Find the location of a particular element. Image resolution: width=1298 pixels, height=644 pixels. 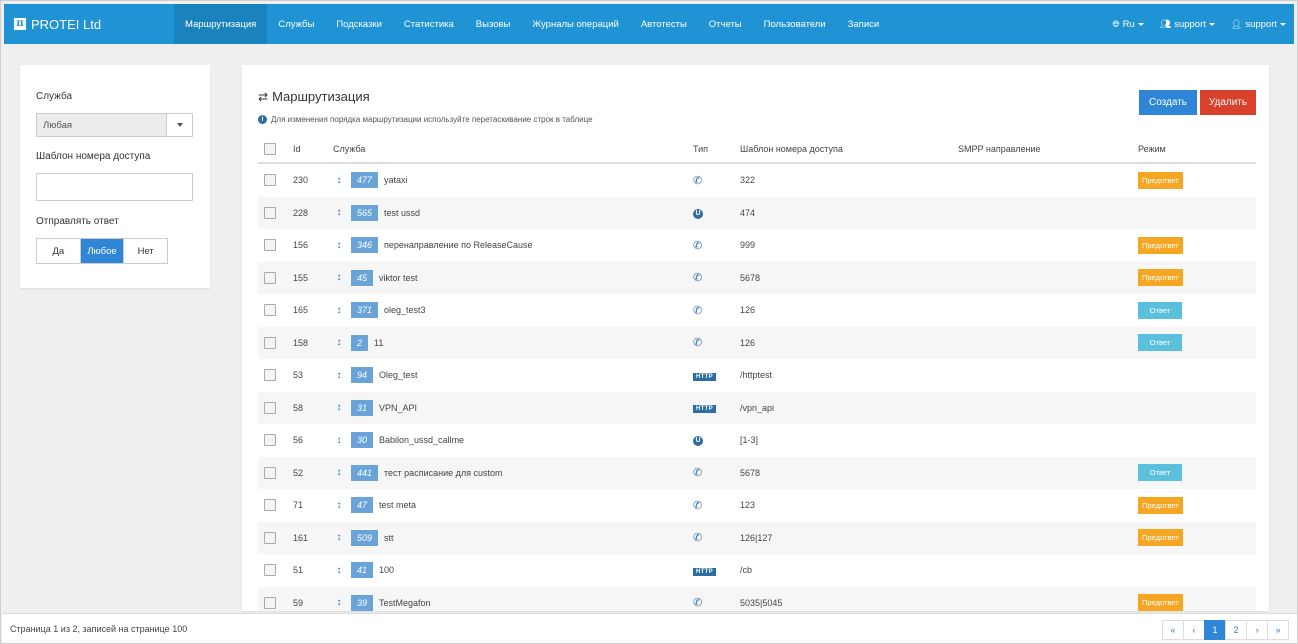

table-row: 56 ↕ 30 Babilon_ussd_callme U [1-3] is located at coordinates (757, 440).